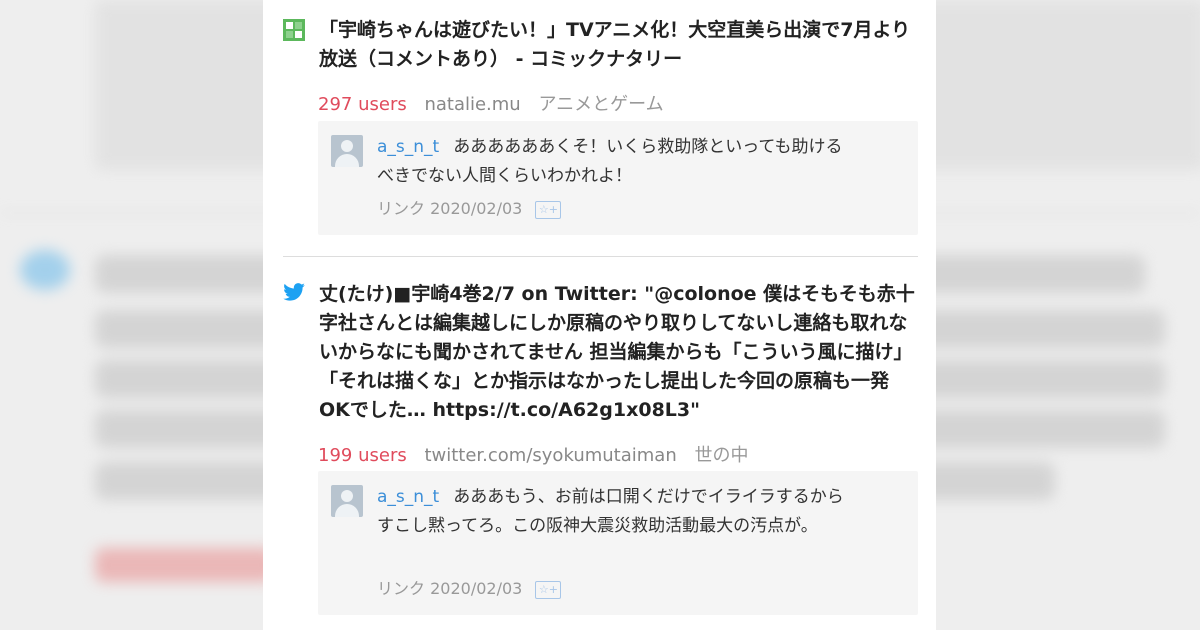 The height and width of the screenshot is (630, 1200). What do you see at coordinates (550, 455) in the screenshot?
I see `entry-domain-link: twitter.com/syokumutaiman` at bounding box center [550, 455].